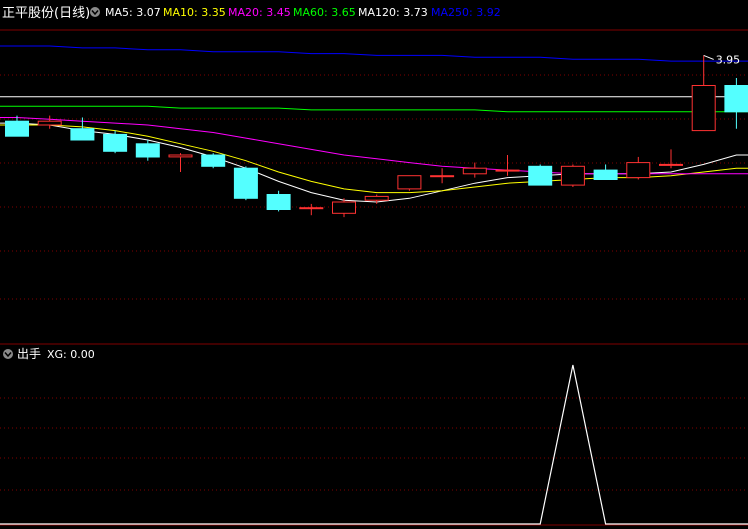 This screenshot has height=529, width=748. I want to click on indicator-dropdown-button, so click(8, 354).